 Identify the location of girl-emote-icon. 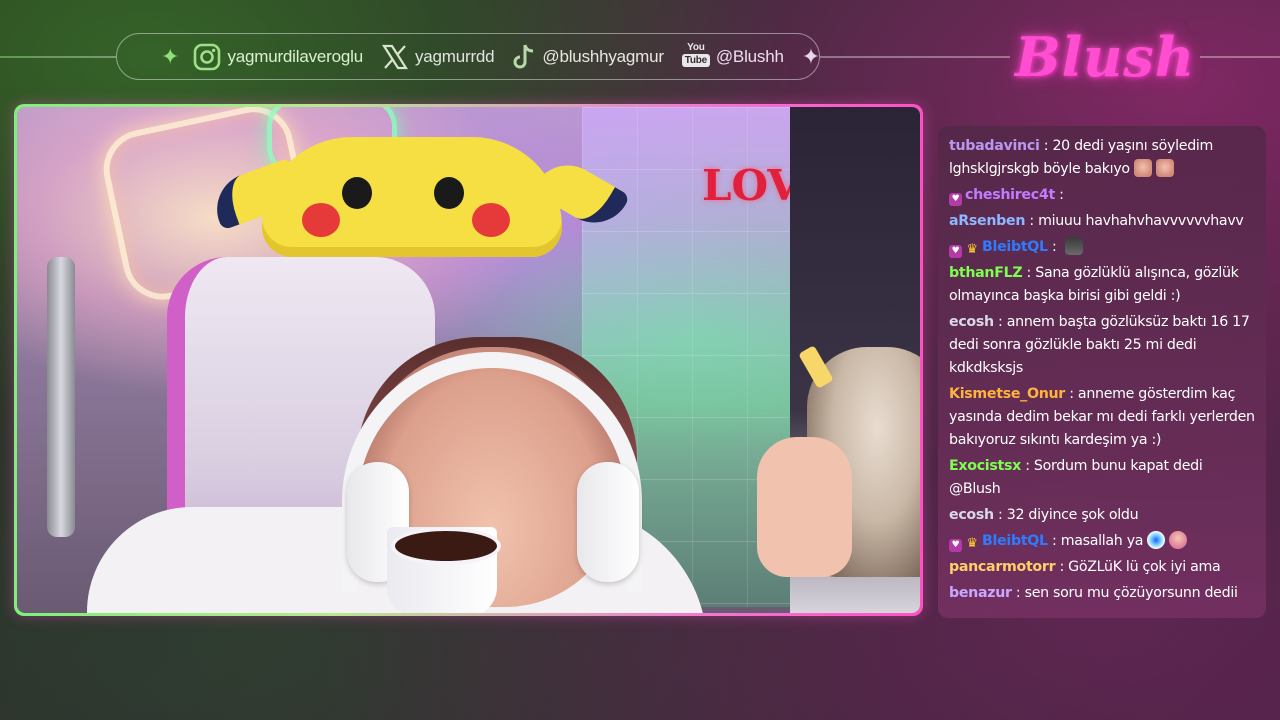
(1178, 540).